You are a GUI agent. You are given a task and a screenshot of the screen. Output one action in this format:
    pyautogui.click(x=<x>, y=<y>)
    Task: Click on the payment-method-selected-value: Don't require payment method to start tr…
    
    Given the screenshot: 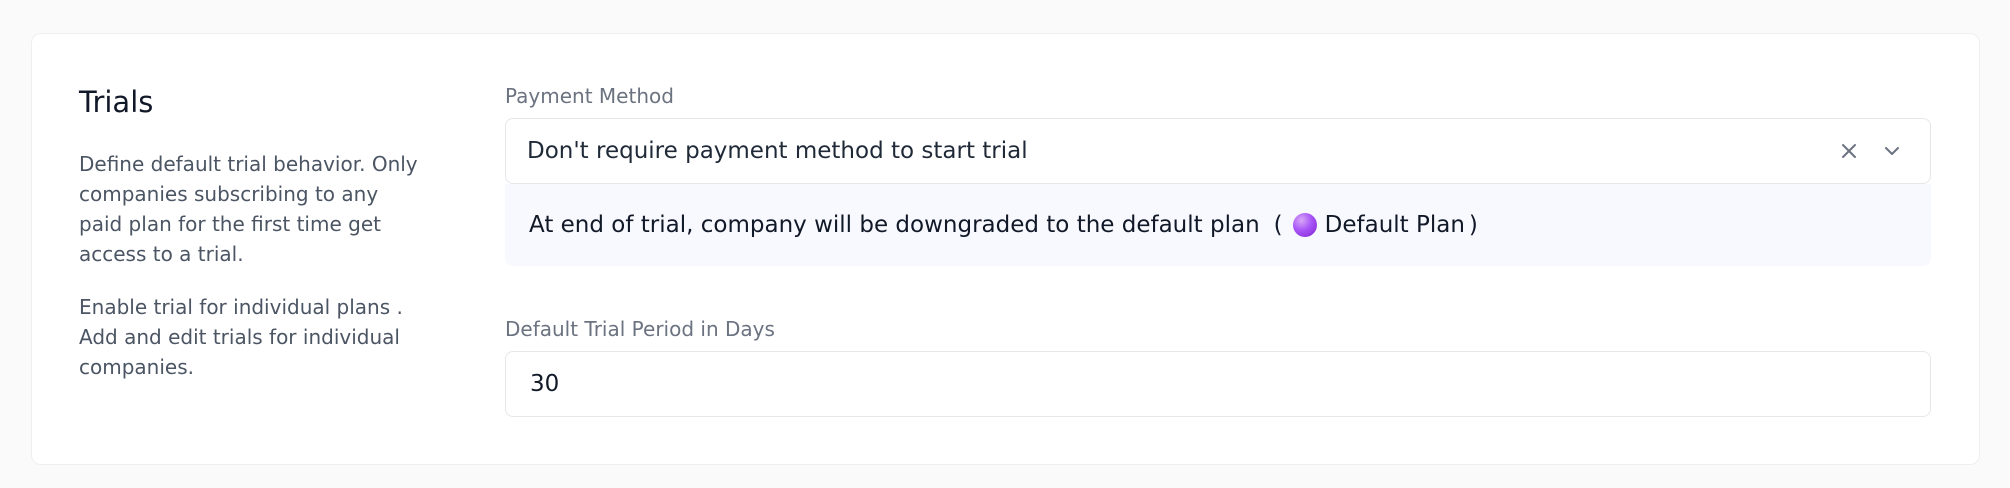 What is the action you would take?
    pyautogui.click(x=777, y=151)
    